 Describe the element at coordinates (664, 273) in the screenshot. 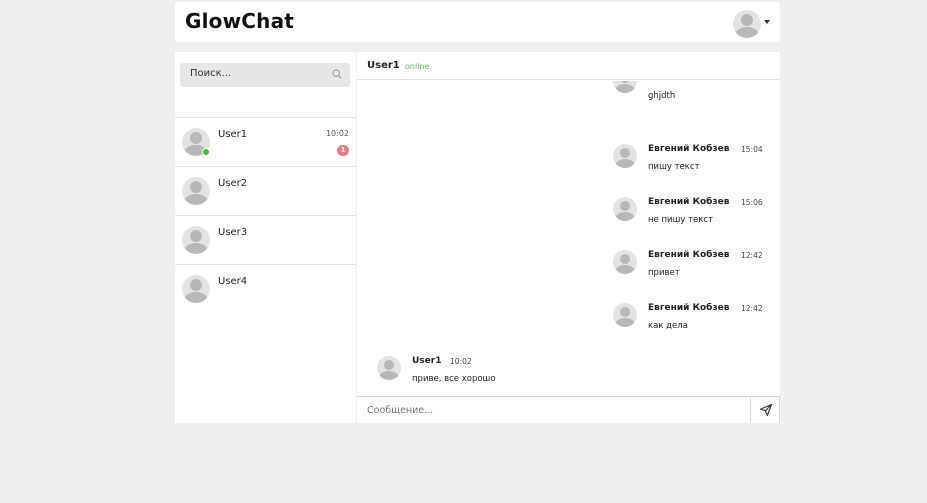

I see `message-text: привет` at that location.